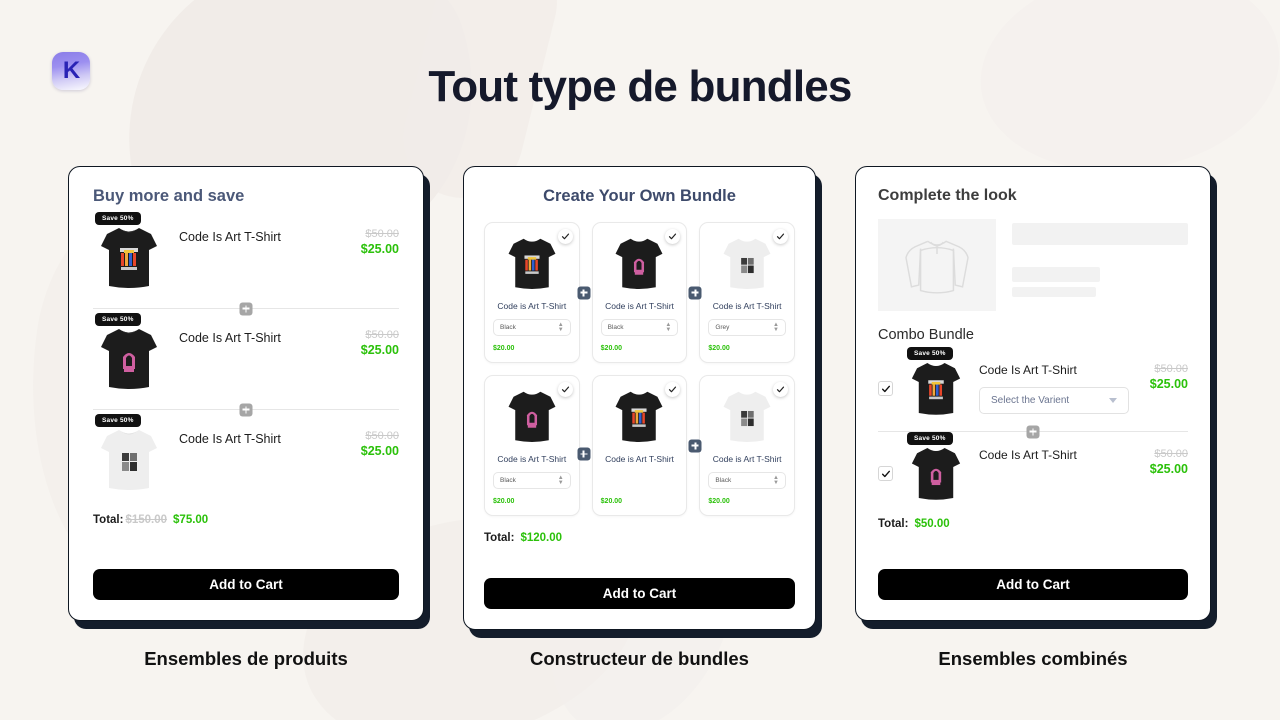 This screenshot has width=1280, height=720. What do you see at coordinates (947, 195) in the screenshot?
I see `card3-heading: Complete the look` at bounding box center [947, 195].